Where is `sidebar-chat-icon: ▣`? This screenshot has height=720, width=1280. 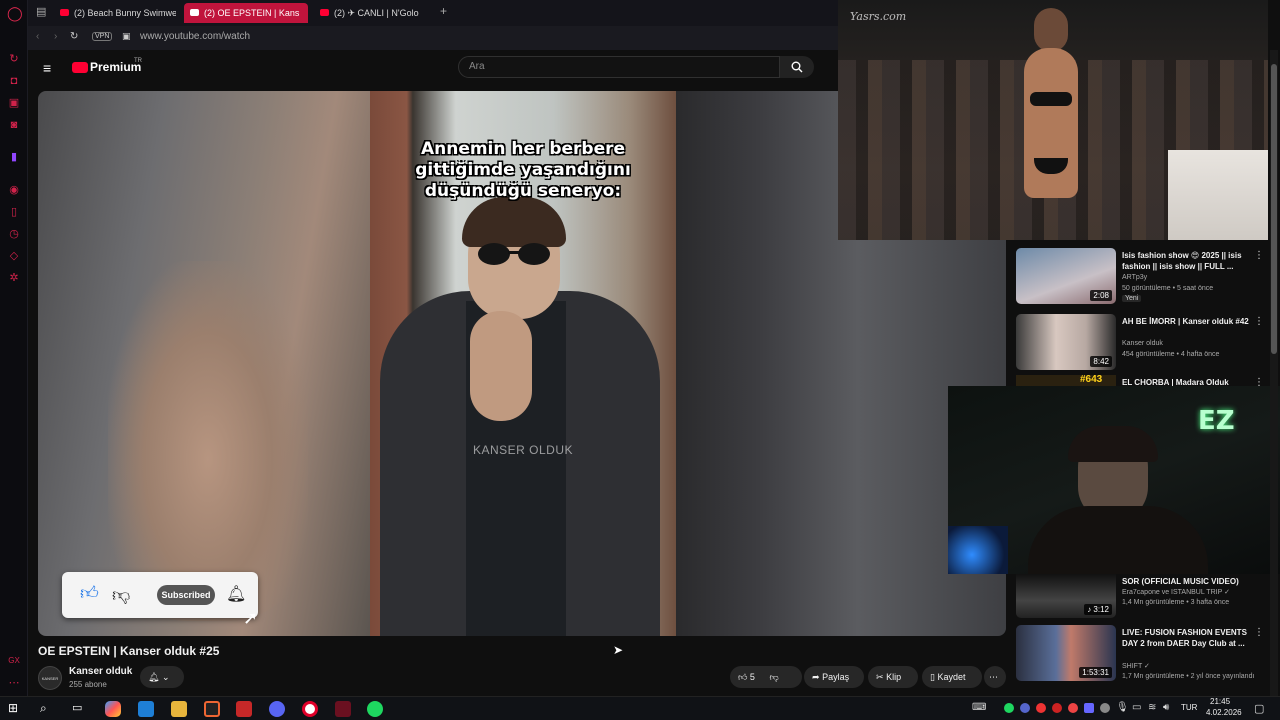
sidebar-chat-icon: ▣ is located at coordinates (14, 103).